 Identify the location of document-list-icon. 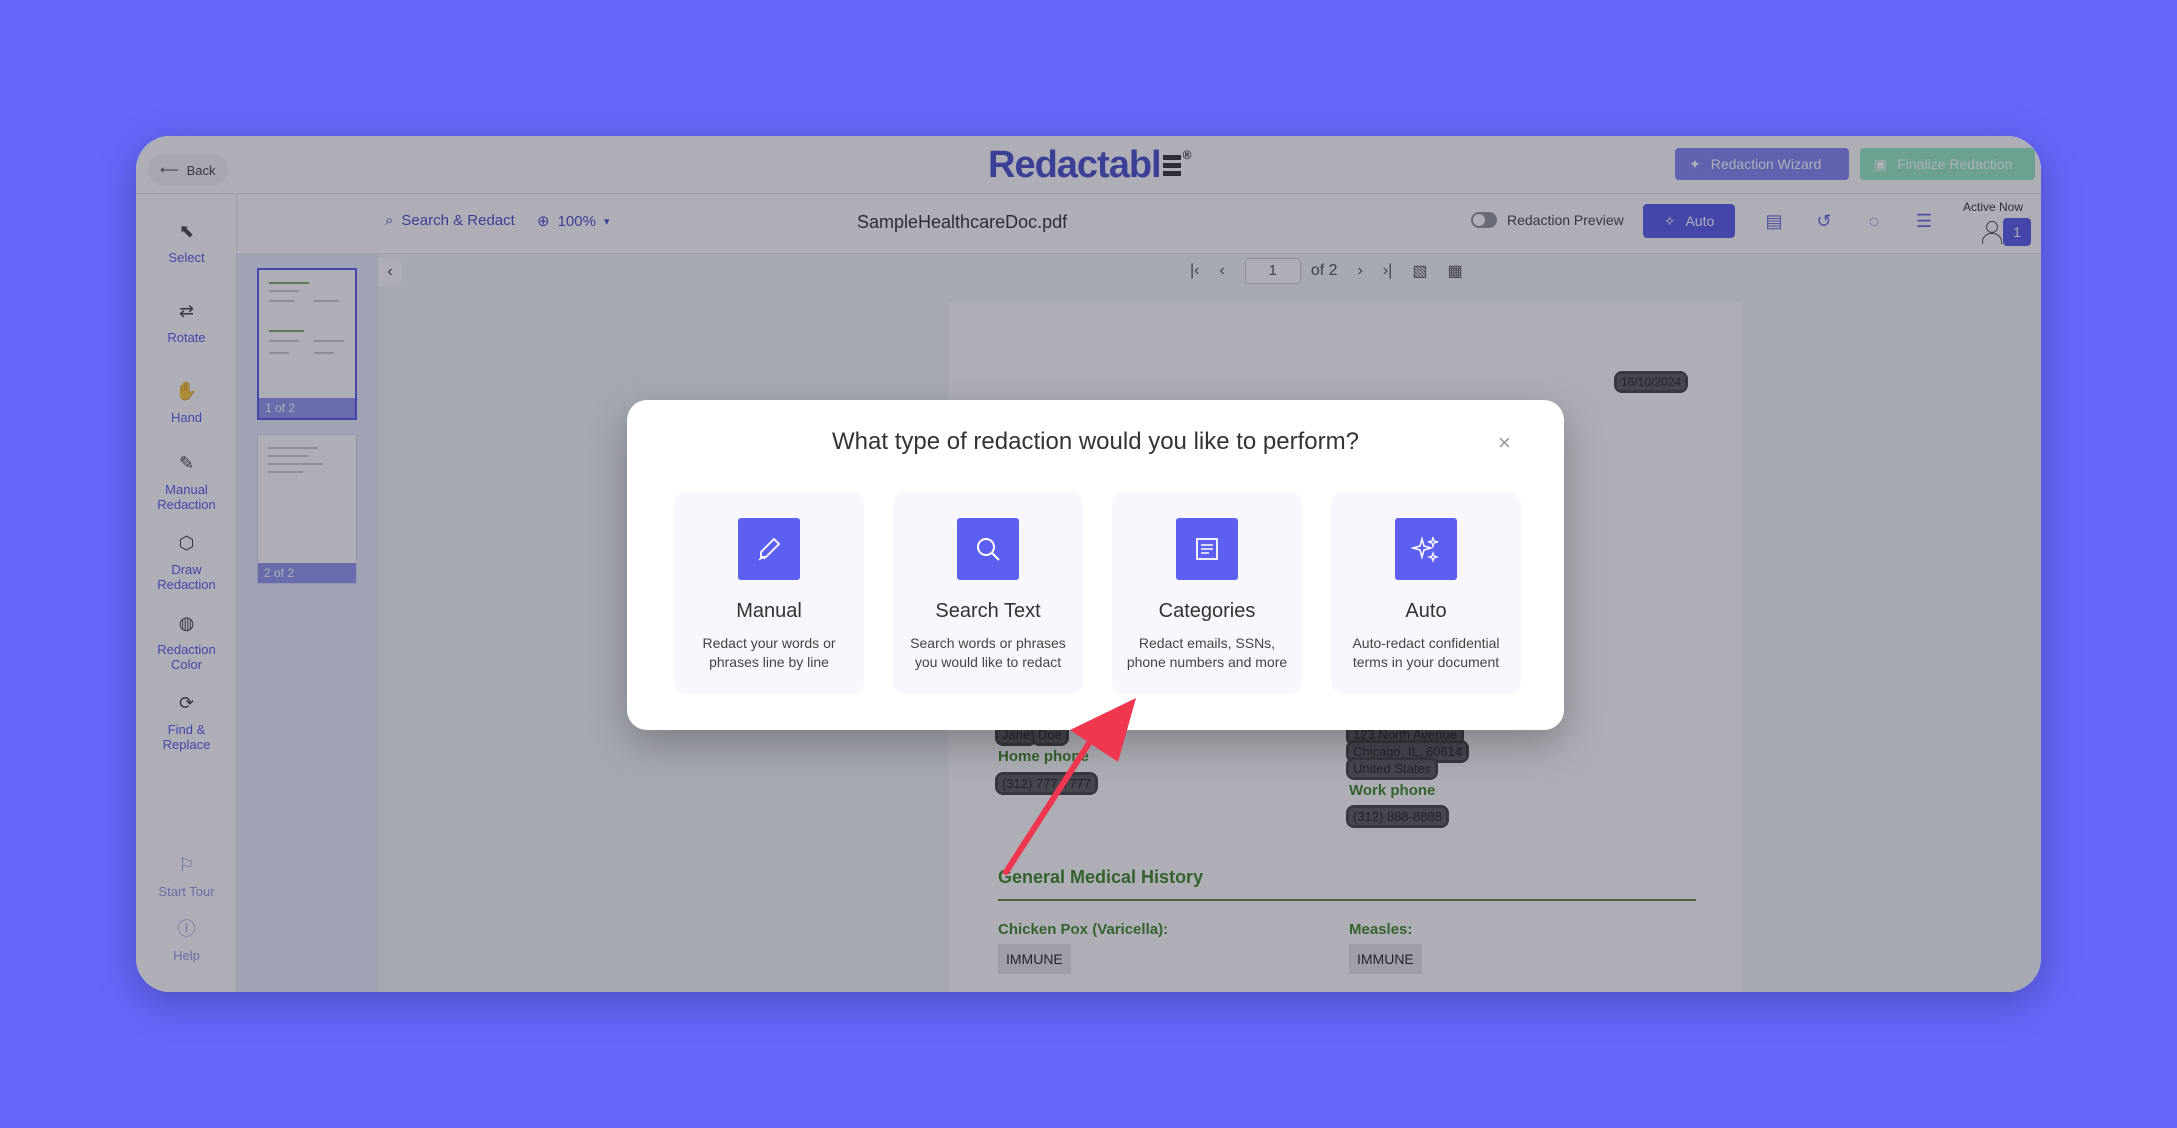
(1207, 549).